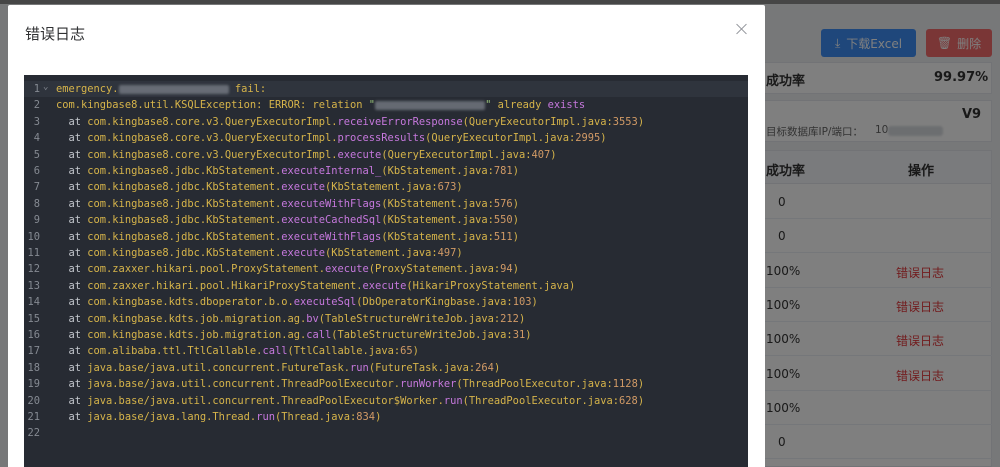  Describe the element at coordinates (33, 400) in the screenshot. I see `line-number: 20` at that location.